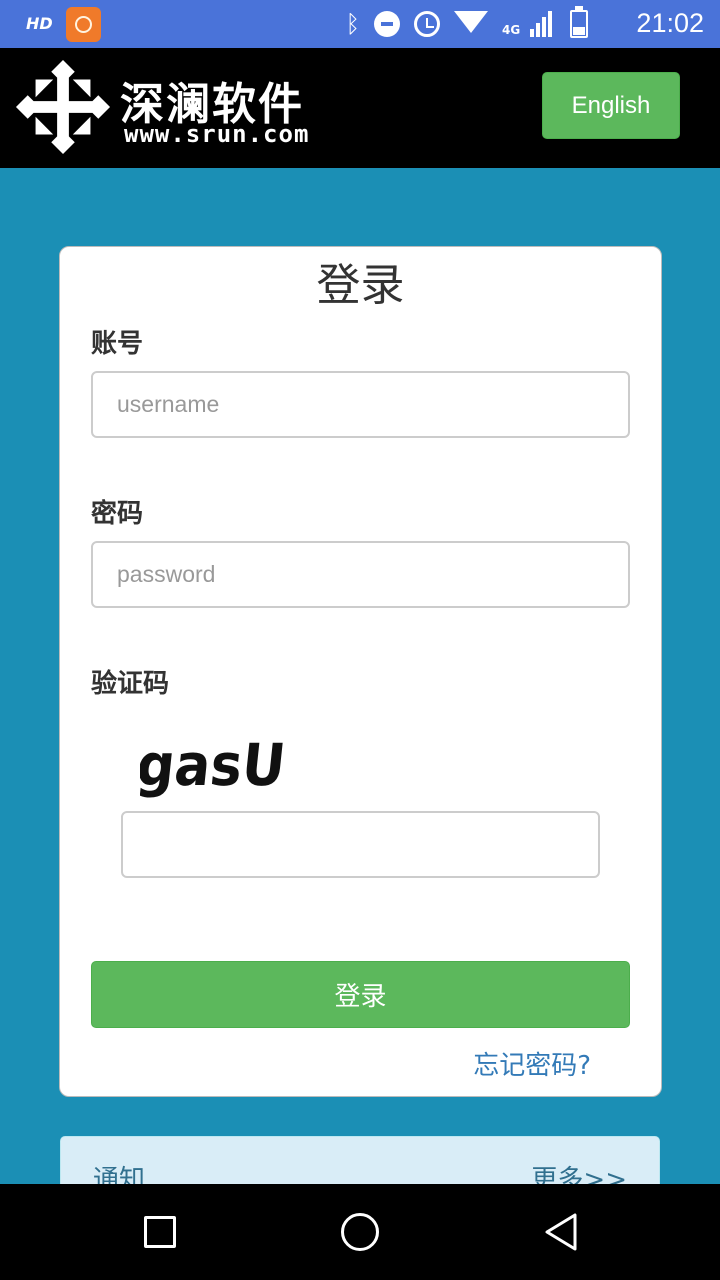 The image size is (720, 1280). What do you see at coordinates (39, 23) in the screenshot?
I see `hd-indicator: HD` at bounding box center [39, 23].